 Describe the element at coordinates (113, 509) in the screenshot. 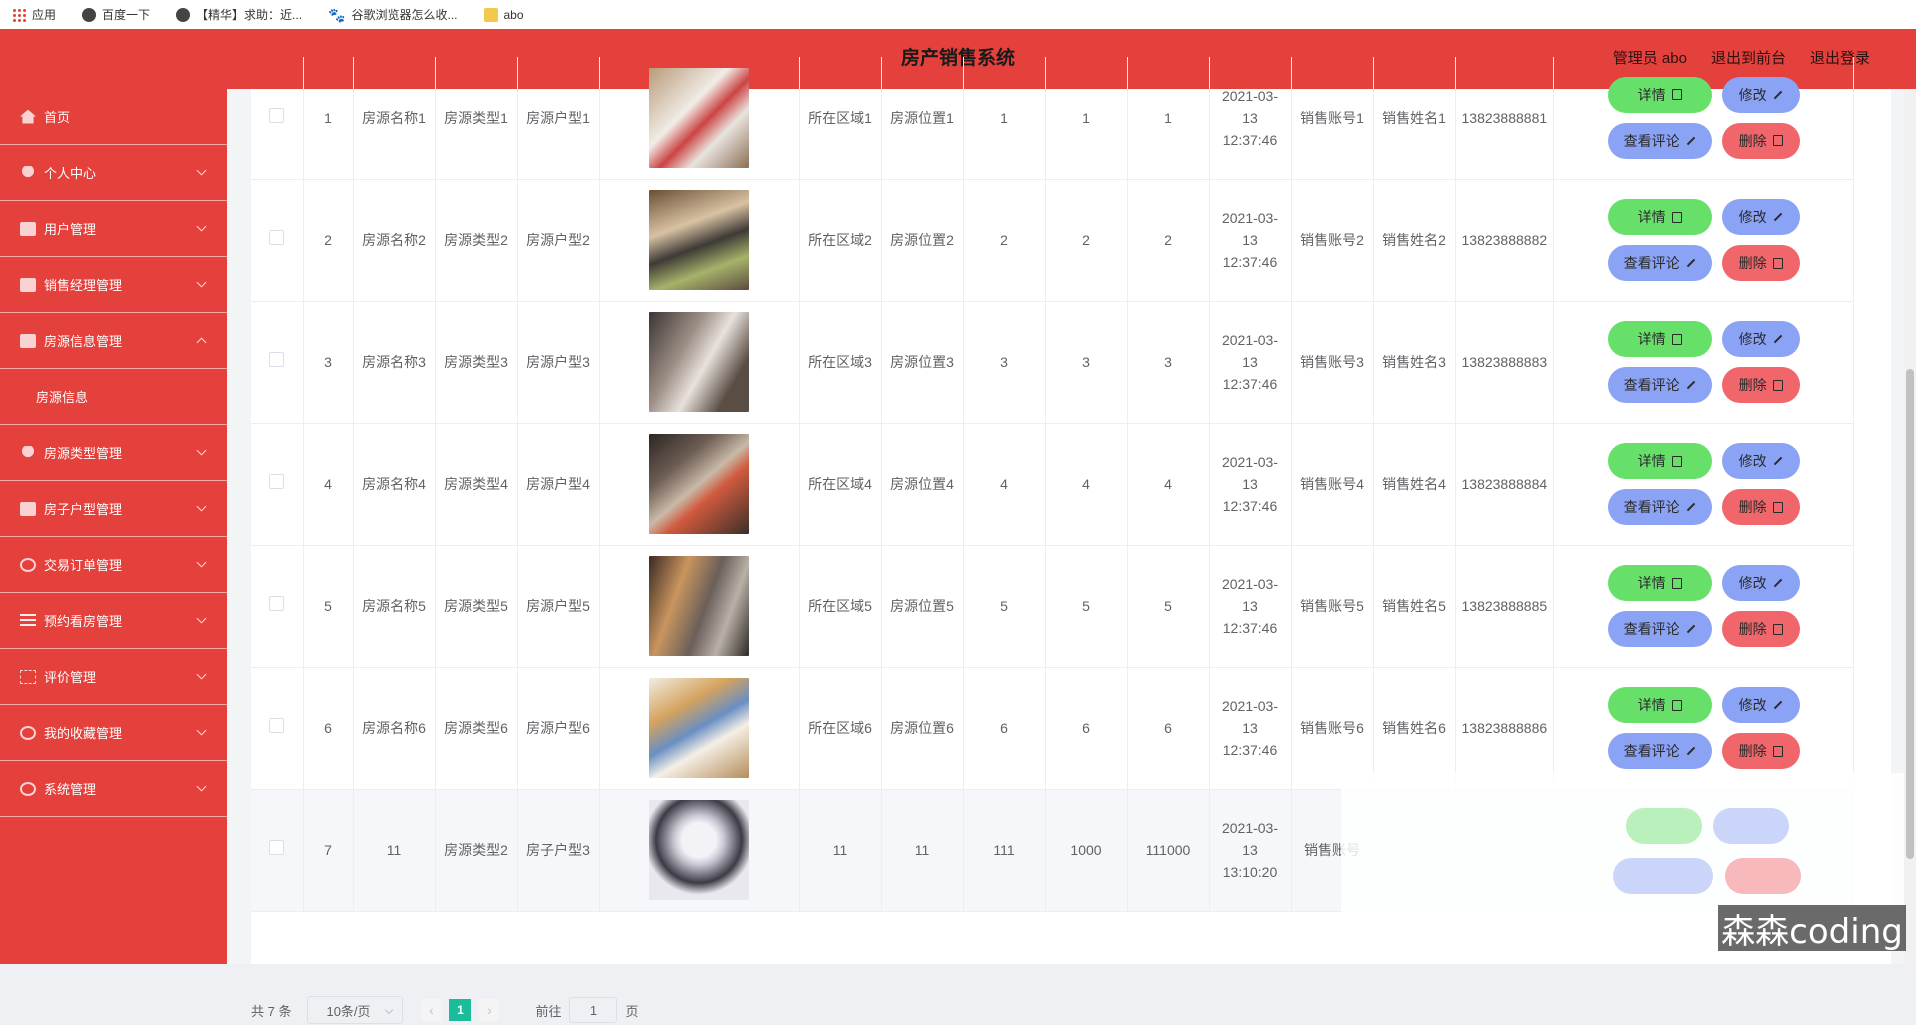

I see `sidebar-item-layouts: 房子户型管理` at that location.